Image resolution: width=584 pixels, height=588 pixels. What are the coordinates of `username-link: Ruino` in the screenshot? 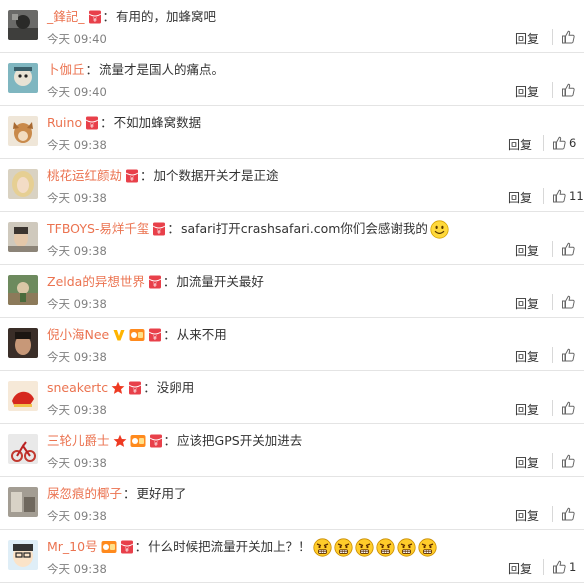 It's located at (64, 123).